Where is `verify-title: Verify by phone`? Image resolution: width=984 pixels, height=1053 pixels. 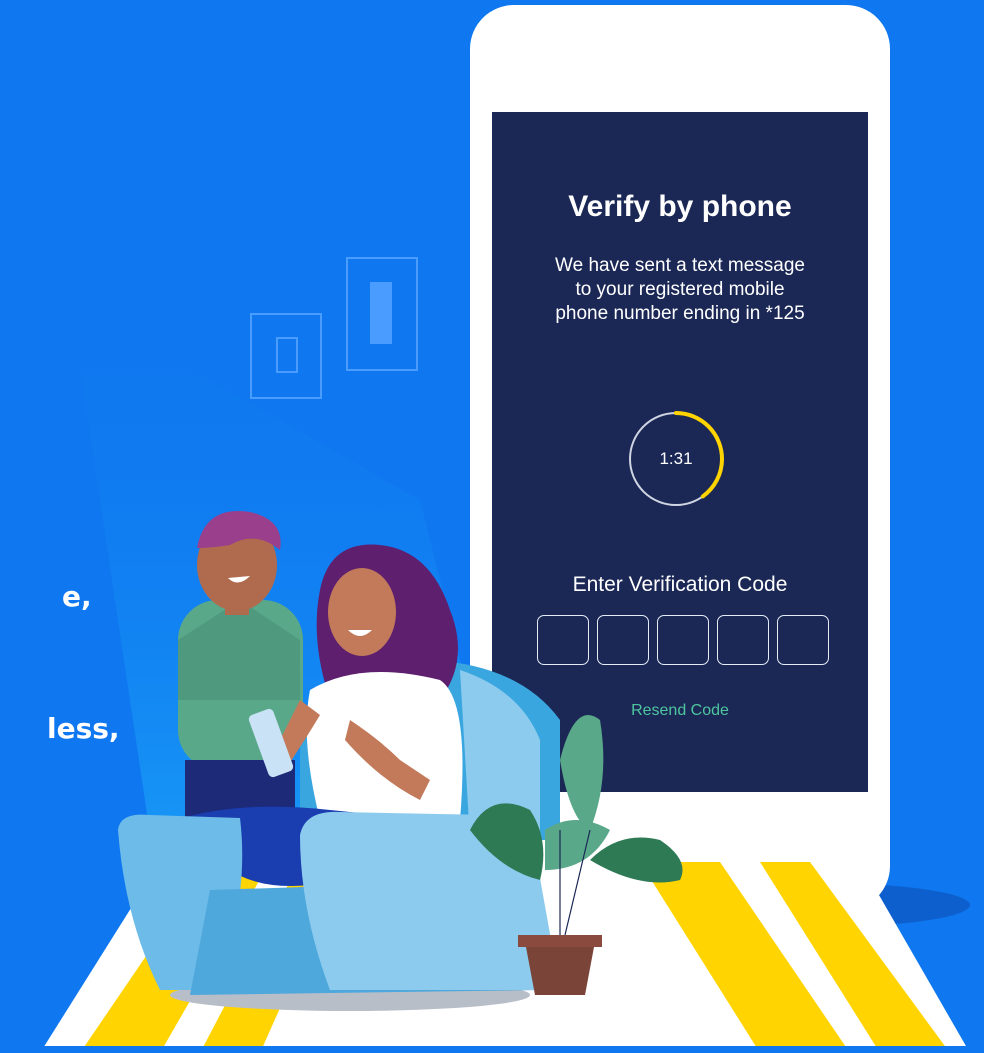 verify-title: Verify by phone is located at coordinates (680, 206).